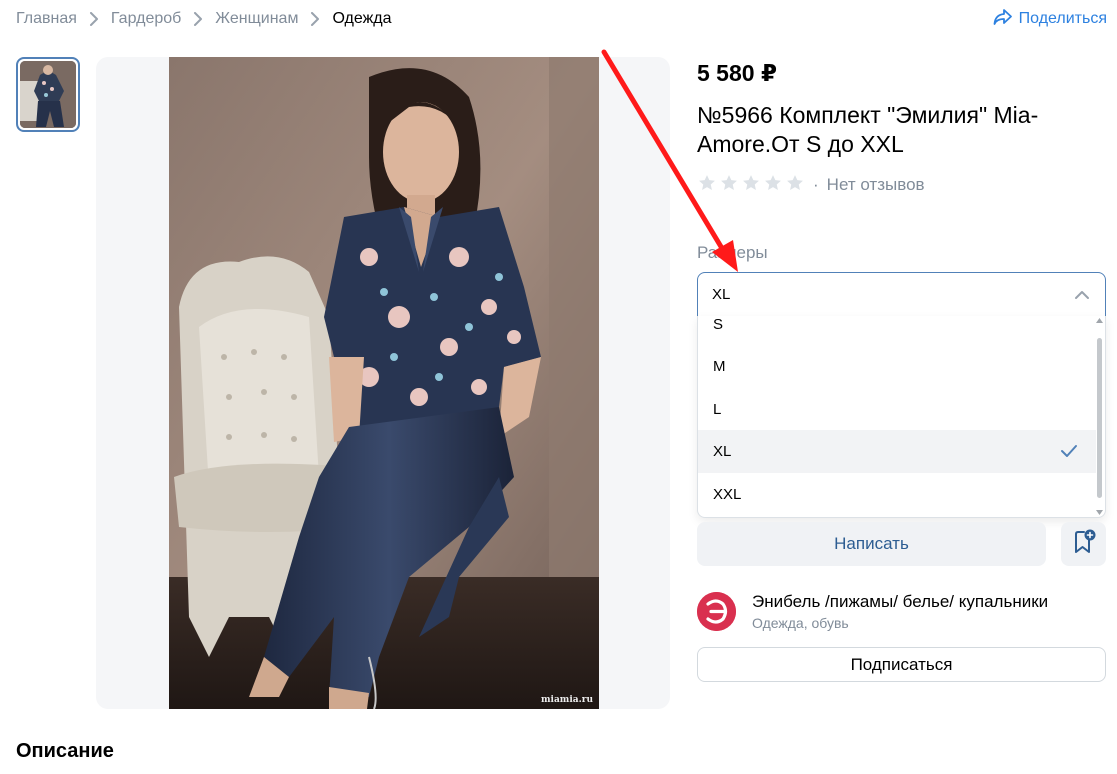 The width and height of the screenshot is (1117, 774). I want to click on sizes-label: Размеры, so click(732, 252).